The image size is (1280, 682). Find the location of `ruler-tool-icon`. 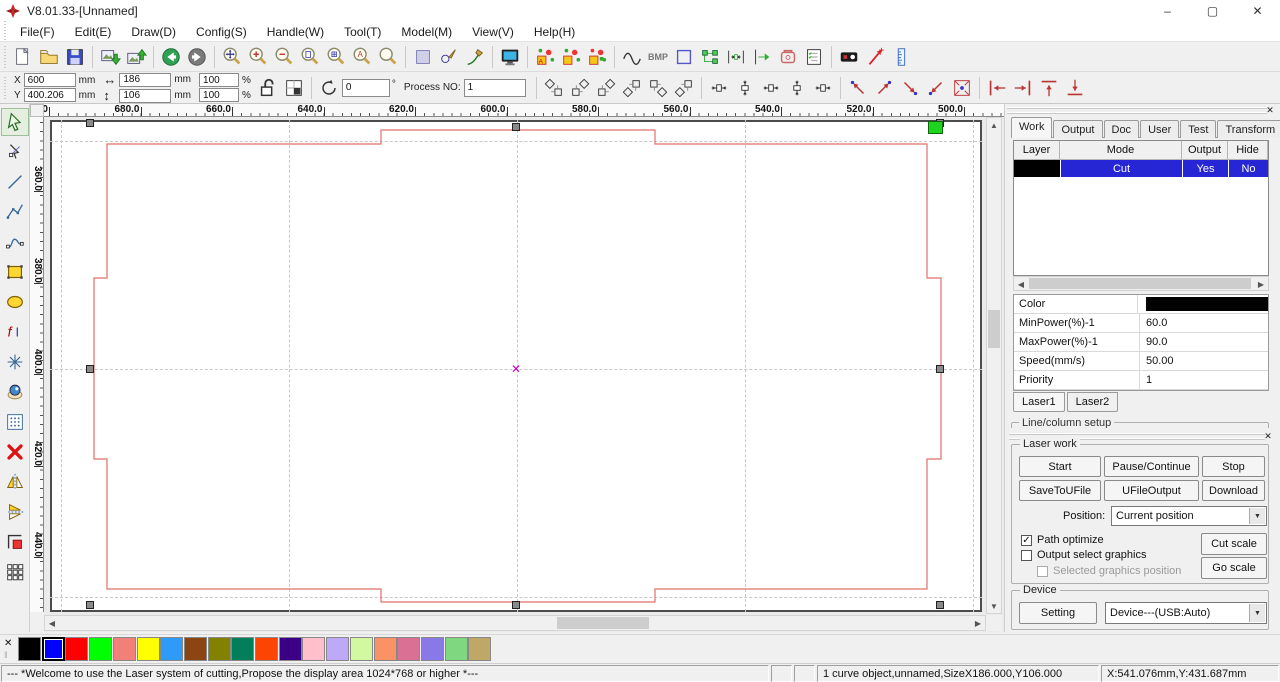

ruler-tool-icon is located at coordinates (901, 57).